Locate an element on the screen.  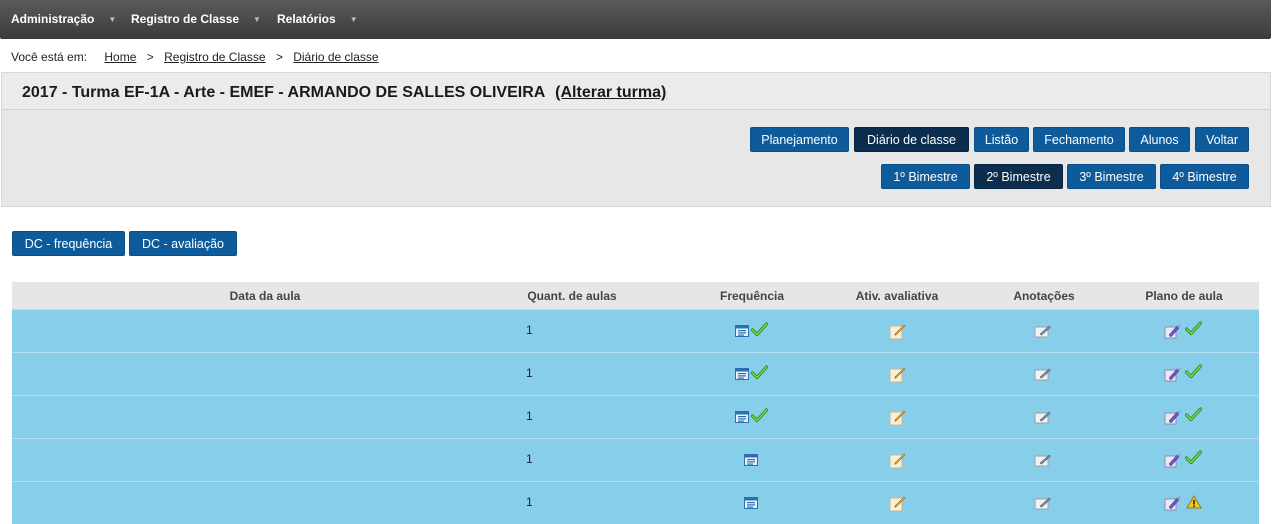
column-header-anotacoes: Anotações is located at coordinates (1044, 296).